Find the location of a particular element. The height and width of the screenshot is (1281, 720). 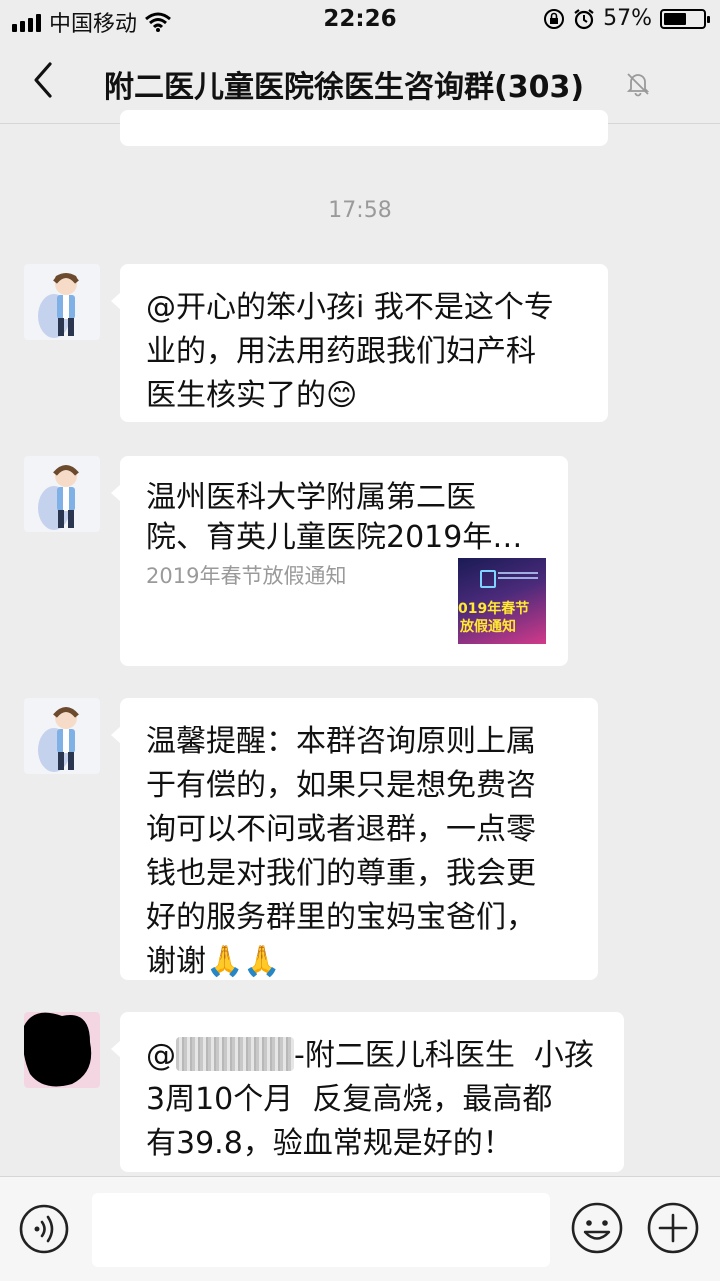

mention-prefix: @ is located at coordinates (161, 1055).